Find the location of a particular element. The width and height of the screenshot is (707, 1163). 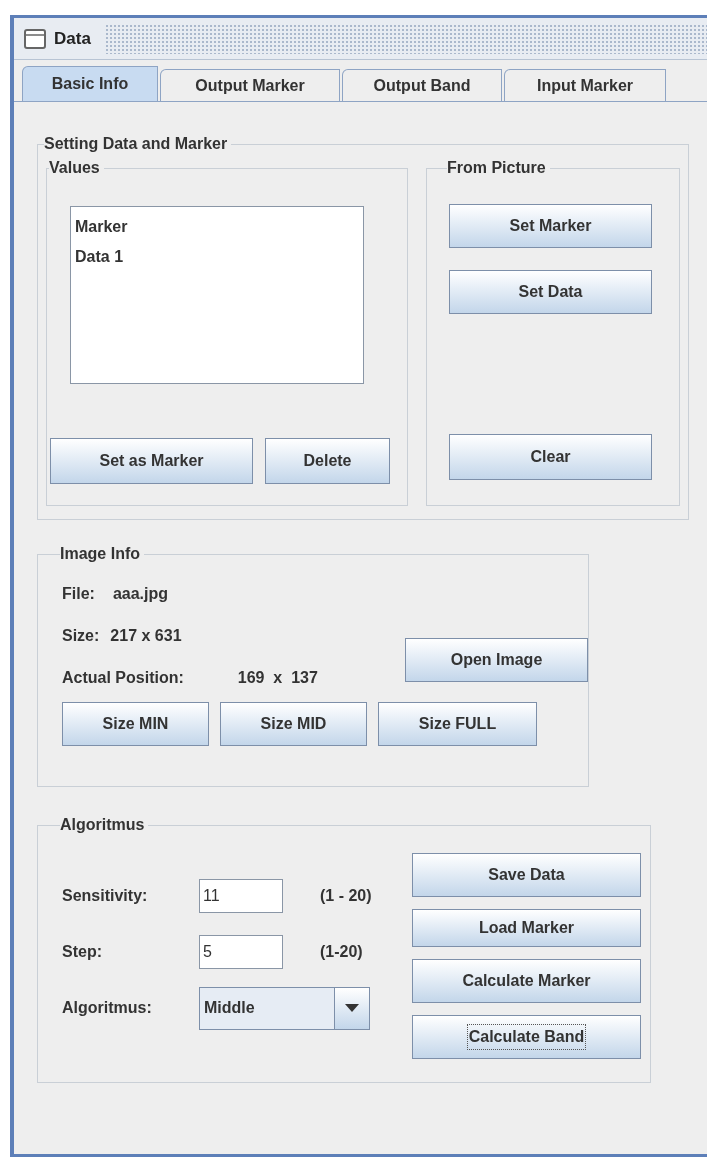

field-value: aaa.jpg is located at coordinates (140, 594).